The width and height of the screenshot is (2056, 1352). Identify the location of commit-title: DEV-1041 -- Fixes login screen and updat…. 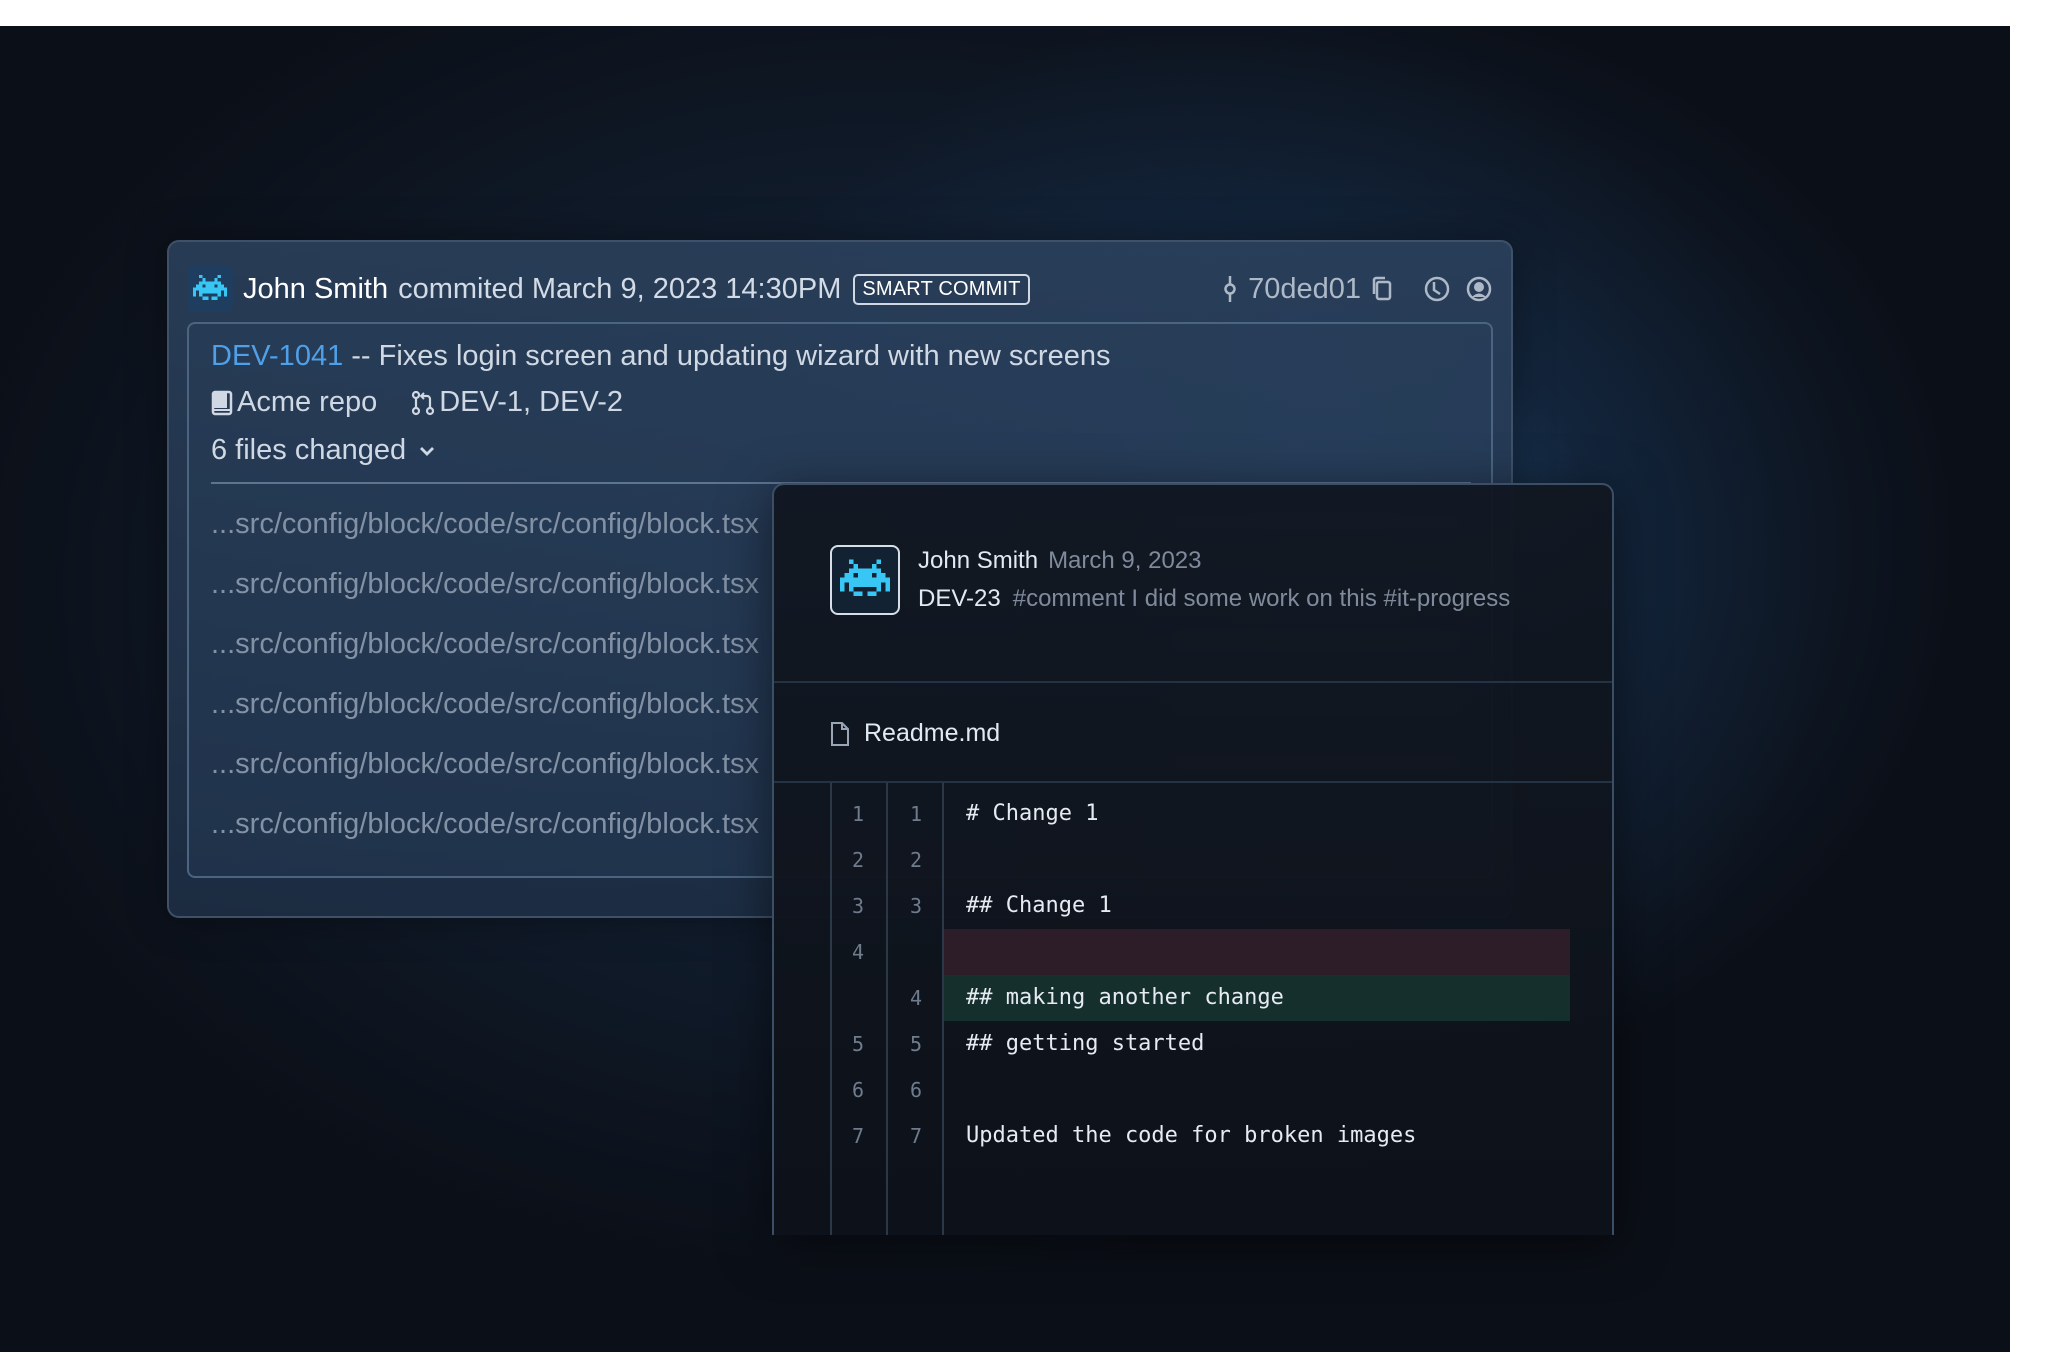
(660, 356).